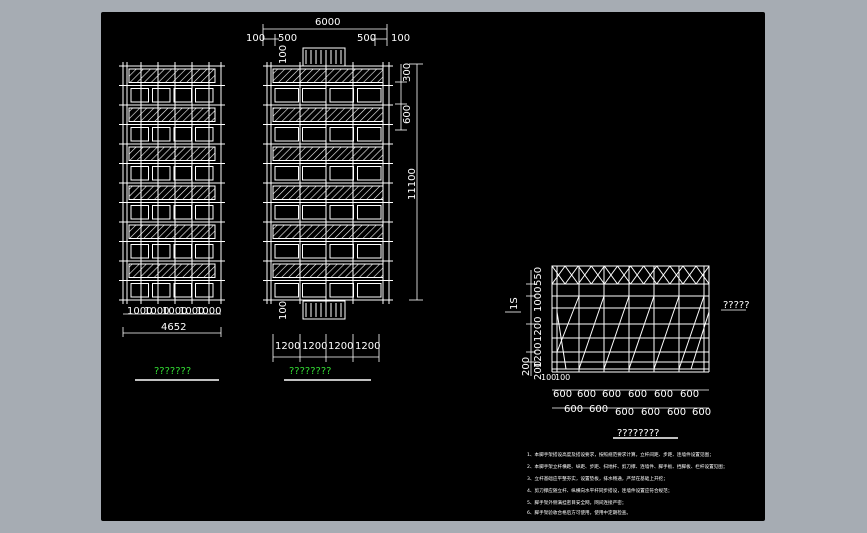 The width and height of the screenshot is (867, 533). I want to click on plan-right-side-top: 300, so click(407, 72).